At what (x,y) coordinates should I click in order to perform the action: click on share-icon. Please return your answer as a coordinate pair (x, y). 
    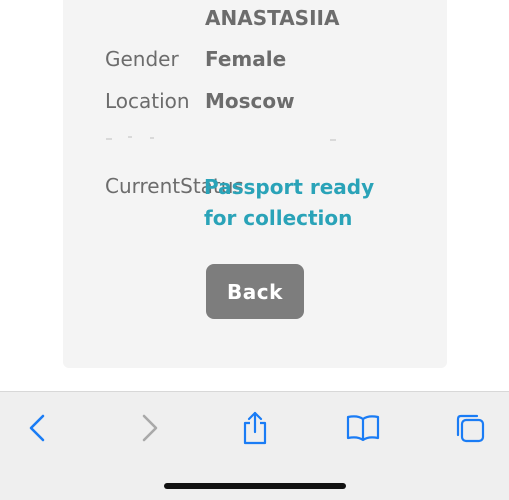
    Looking at the image, I should click on (255, 428).